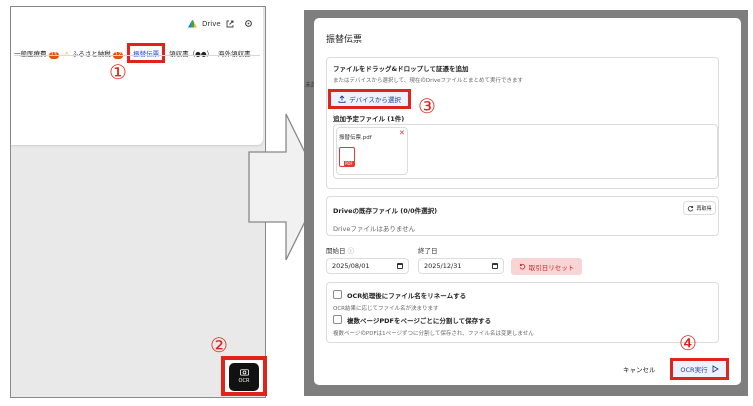 The height and width of the screenshot is (406, 753). Describe the element at coordinates (385, 211) in the screenshot. I see `drive-files-heading: Driveの既存ファイル (0/0件選択)` at that location.